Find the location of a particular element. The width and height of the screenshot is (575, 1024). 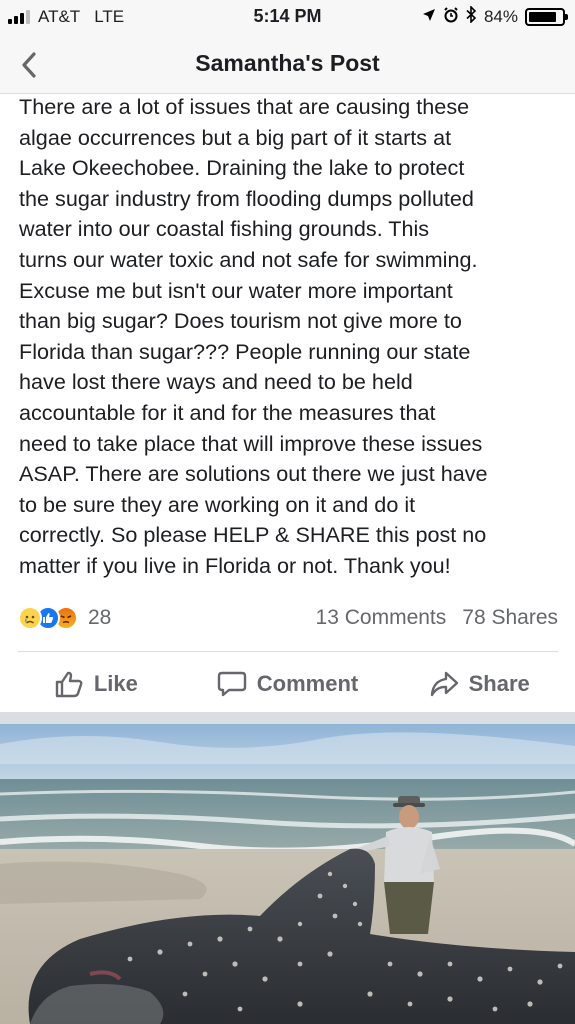

like-label: Like is located at coordinates (115, 683).